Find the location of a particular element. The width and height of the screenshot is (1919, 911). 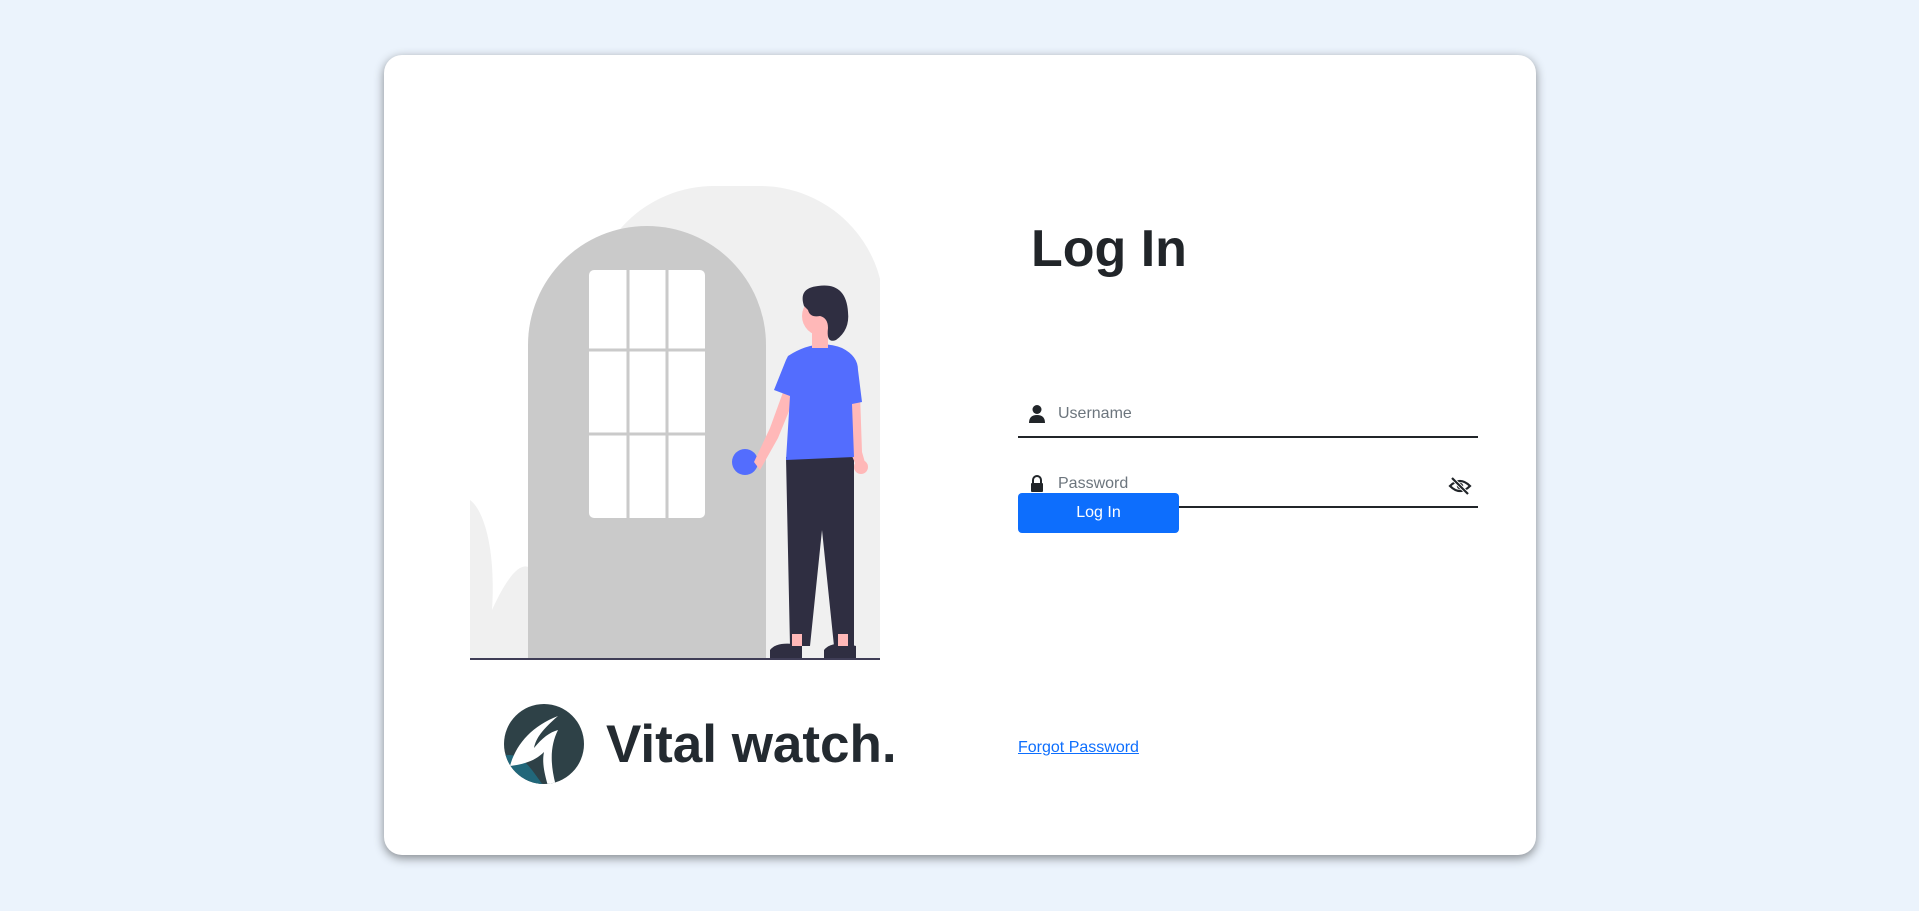

page-title: Log In is located at coordinates (1109, 249).